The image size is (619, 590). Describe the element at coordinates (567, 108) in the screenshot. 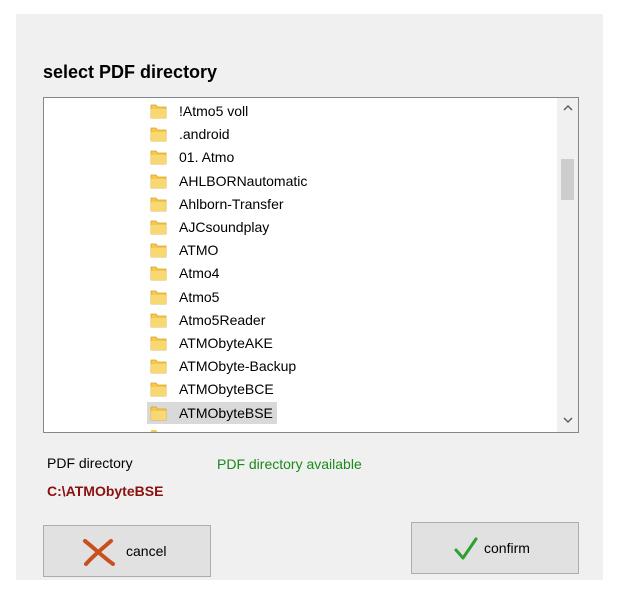

I see `chevron-up-icon` at that location.